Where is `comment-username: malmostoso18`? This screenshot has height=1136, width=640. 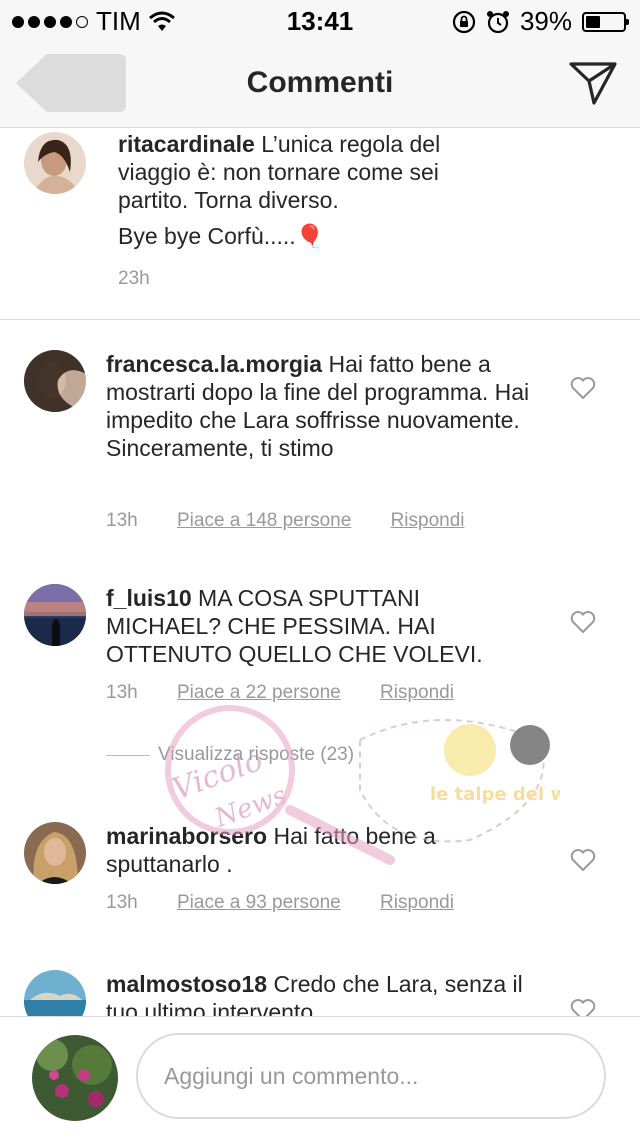 comment-username: malmostoso18 is located at coordinates (186, 984).